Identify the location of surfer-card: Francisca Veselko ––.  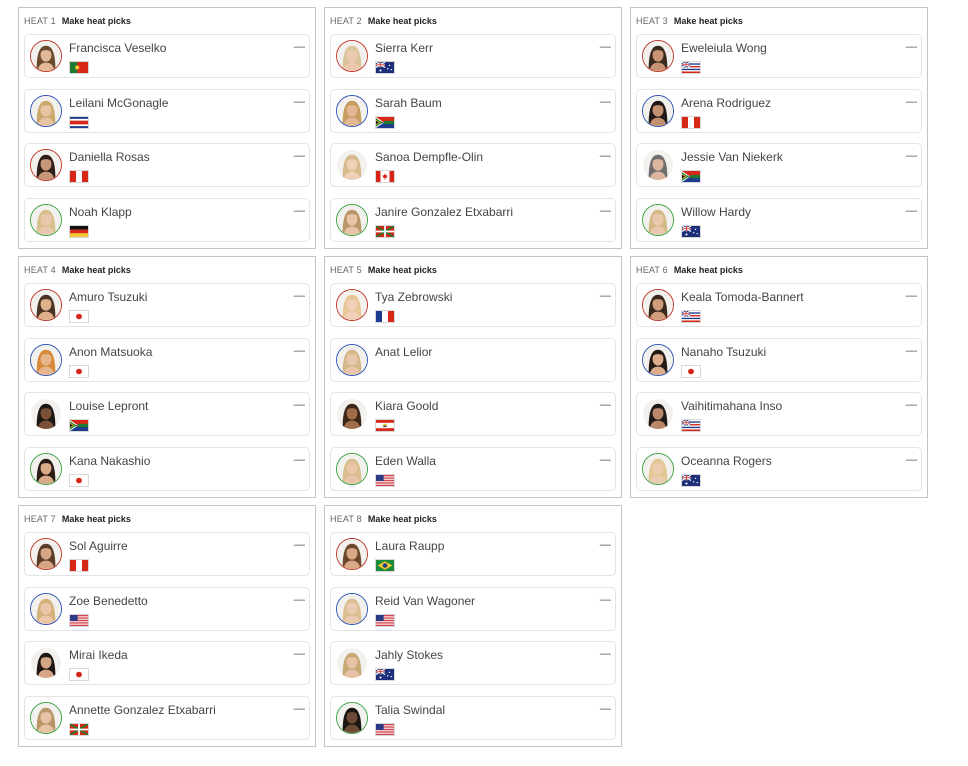
(167, 56).